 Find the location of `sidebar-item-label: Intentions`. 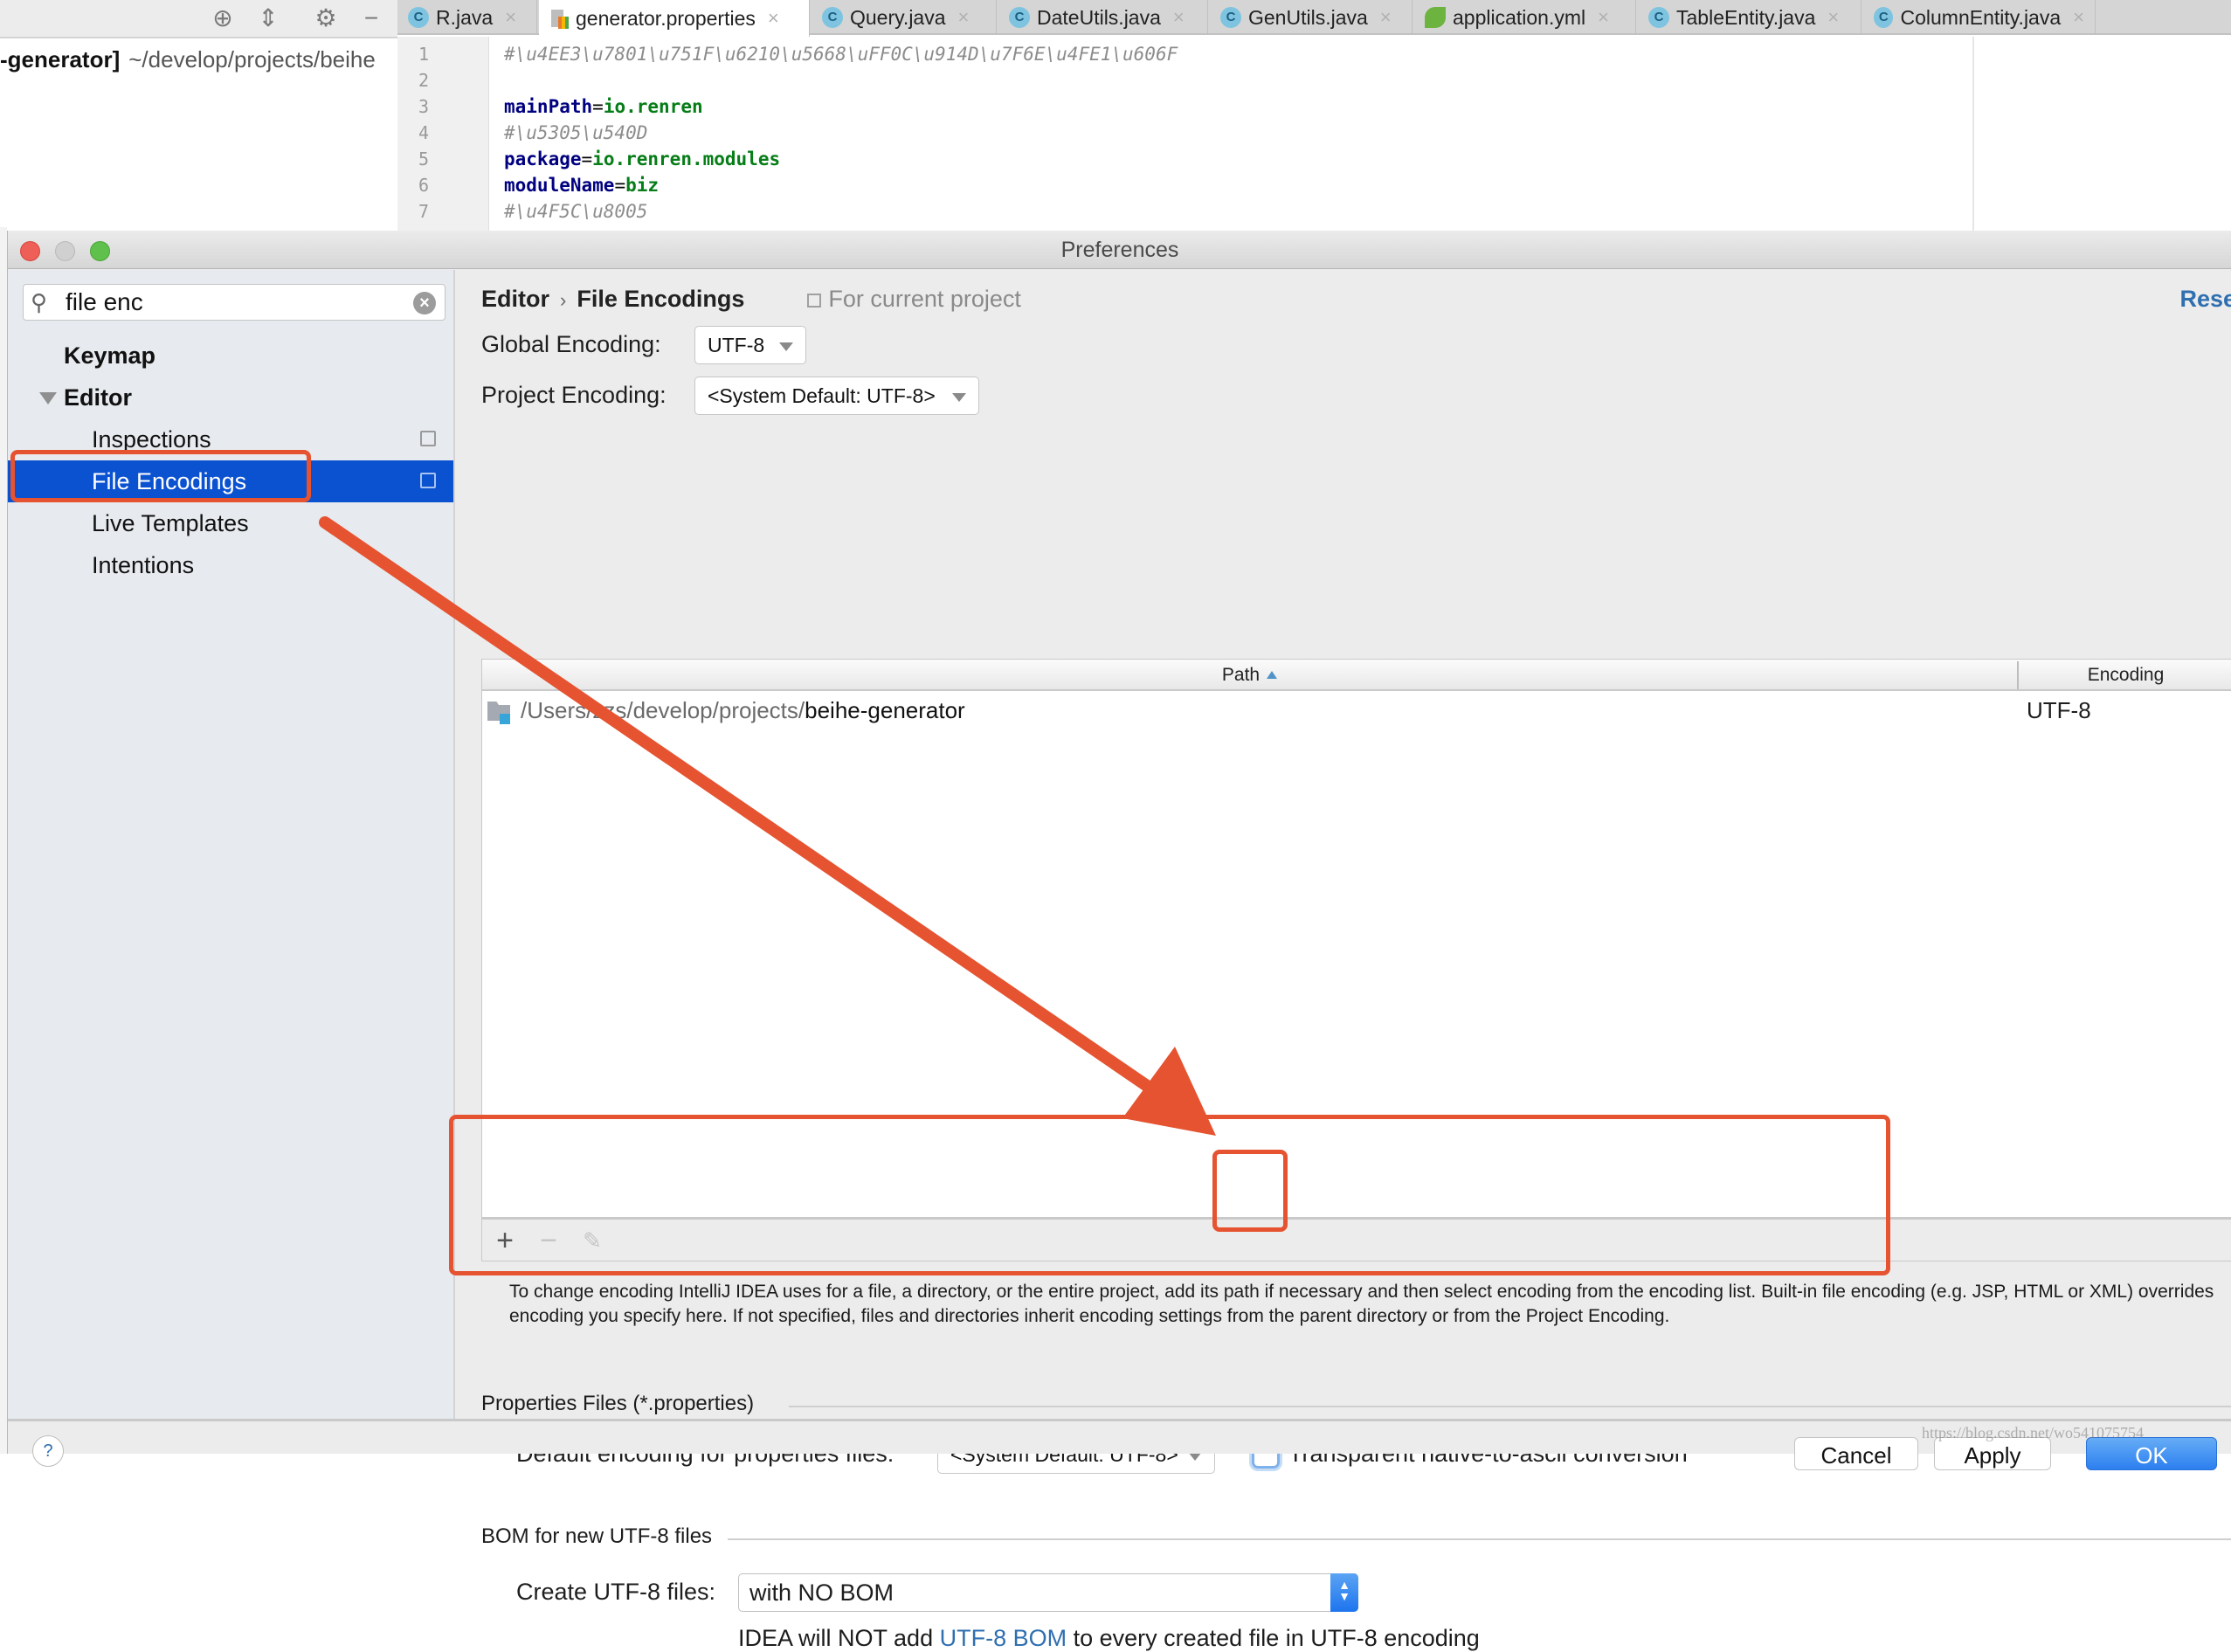

sidebar-item-label: Intentions is located at coordinates (143, 565).